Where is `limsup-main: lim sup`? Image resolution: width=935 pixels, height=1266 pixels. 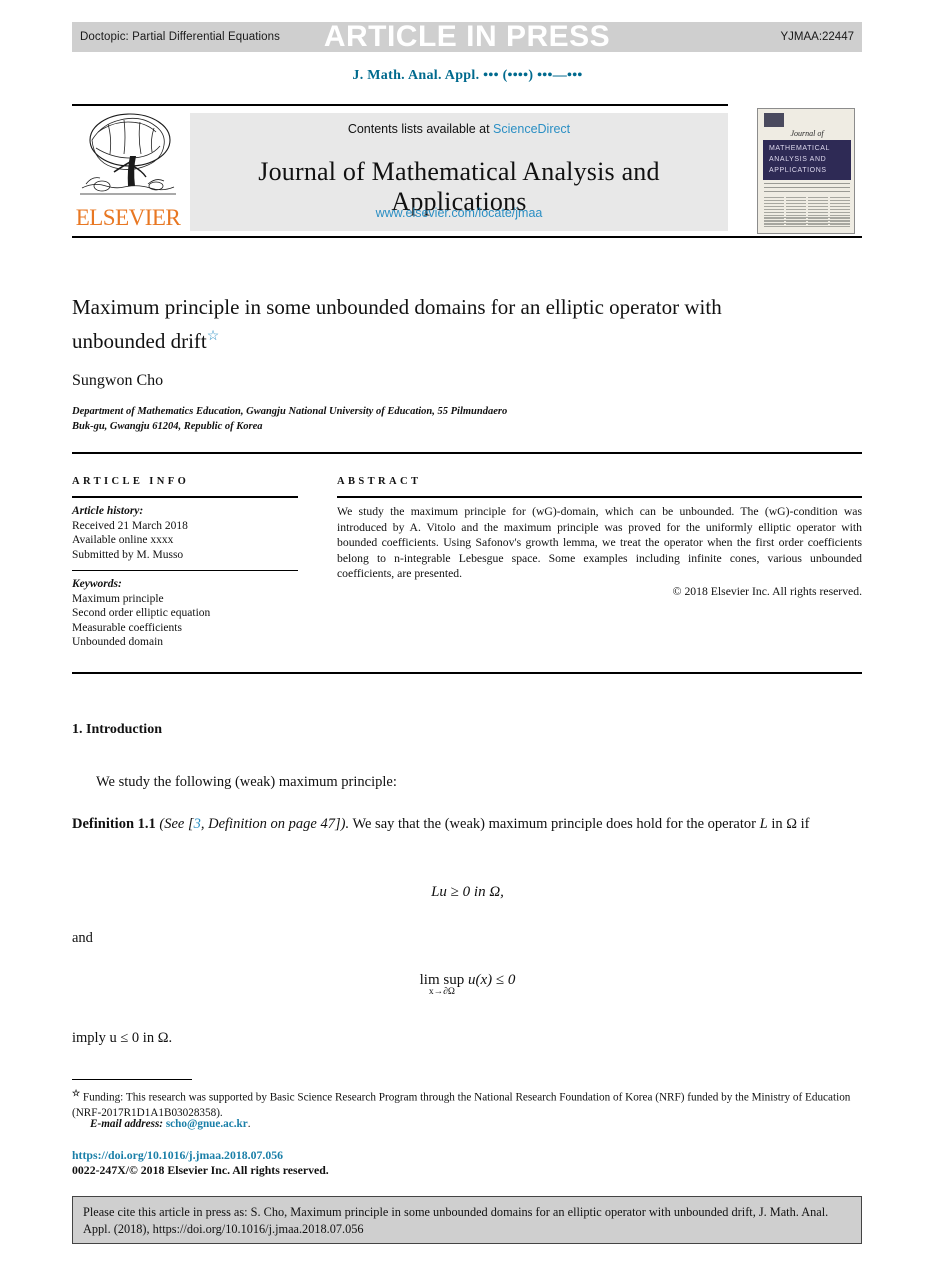
limsup-main: lim sup is located at coordinates (442, 980).